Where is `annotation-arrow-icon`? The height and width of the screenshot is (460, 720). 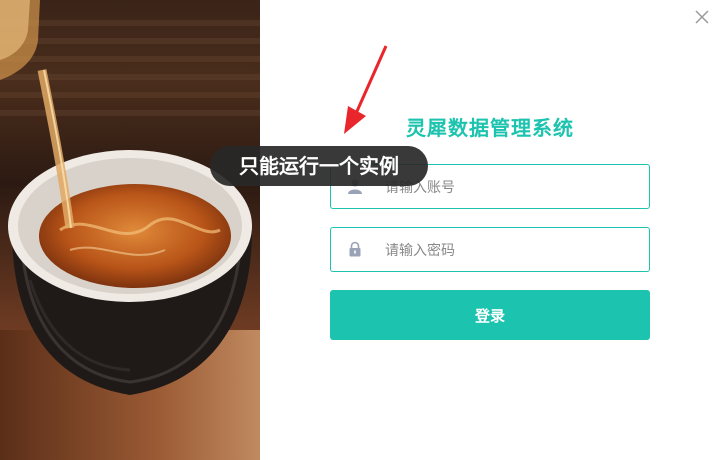
annotation-arrow-icon is located at coordinates (366, 89).